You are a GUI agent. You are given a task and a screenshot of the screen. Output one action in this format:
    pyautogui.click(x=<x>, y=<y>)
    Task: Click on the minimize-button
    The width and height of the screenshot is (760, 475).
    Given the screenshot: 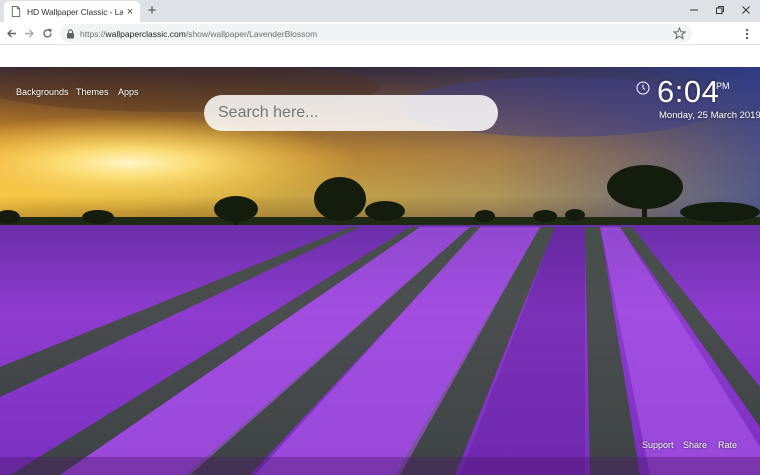 What is the action you would take?
    pyautogui.click(x=694, y=10)
    